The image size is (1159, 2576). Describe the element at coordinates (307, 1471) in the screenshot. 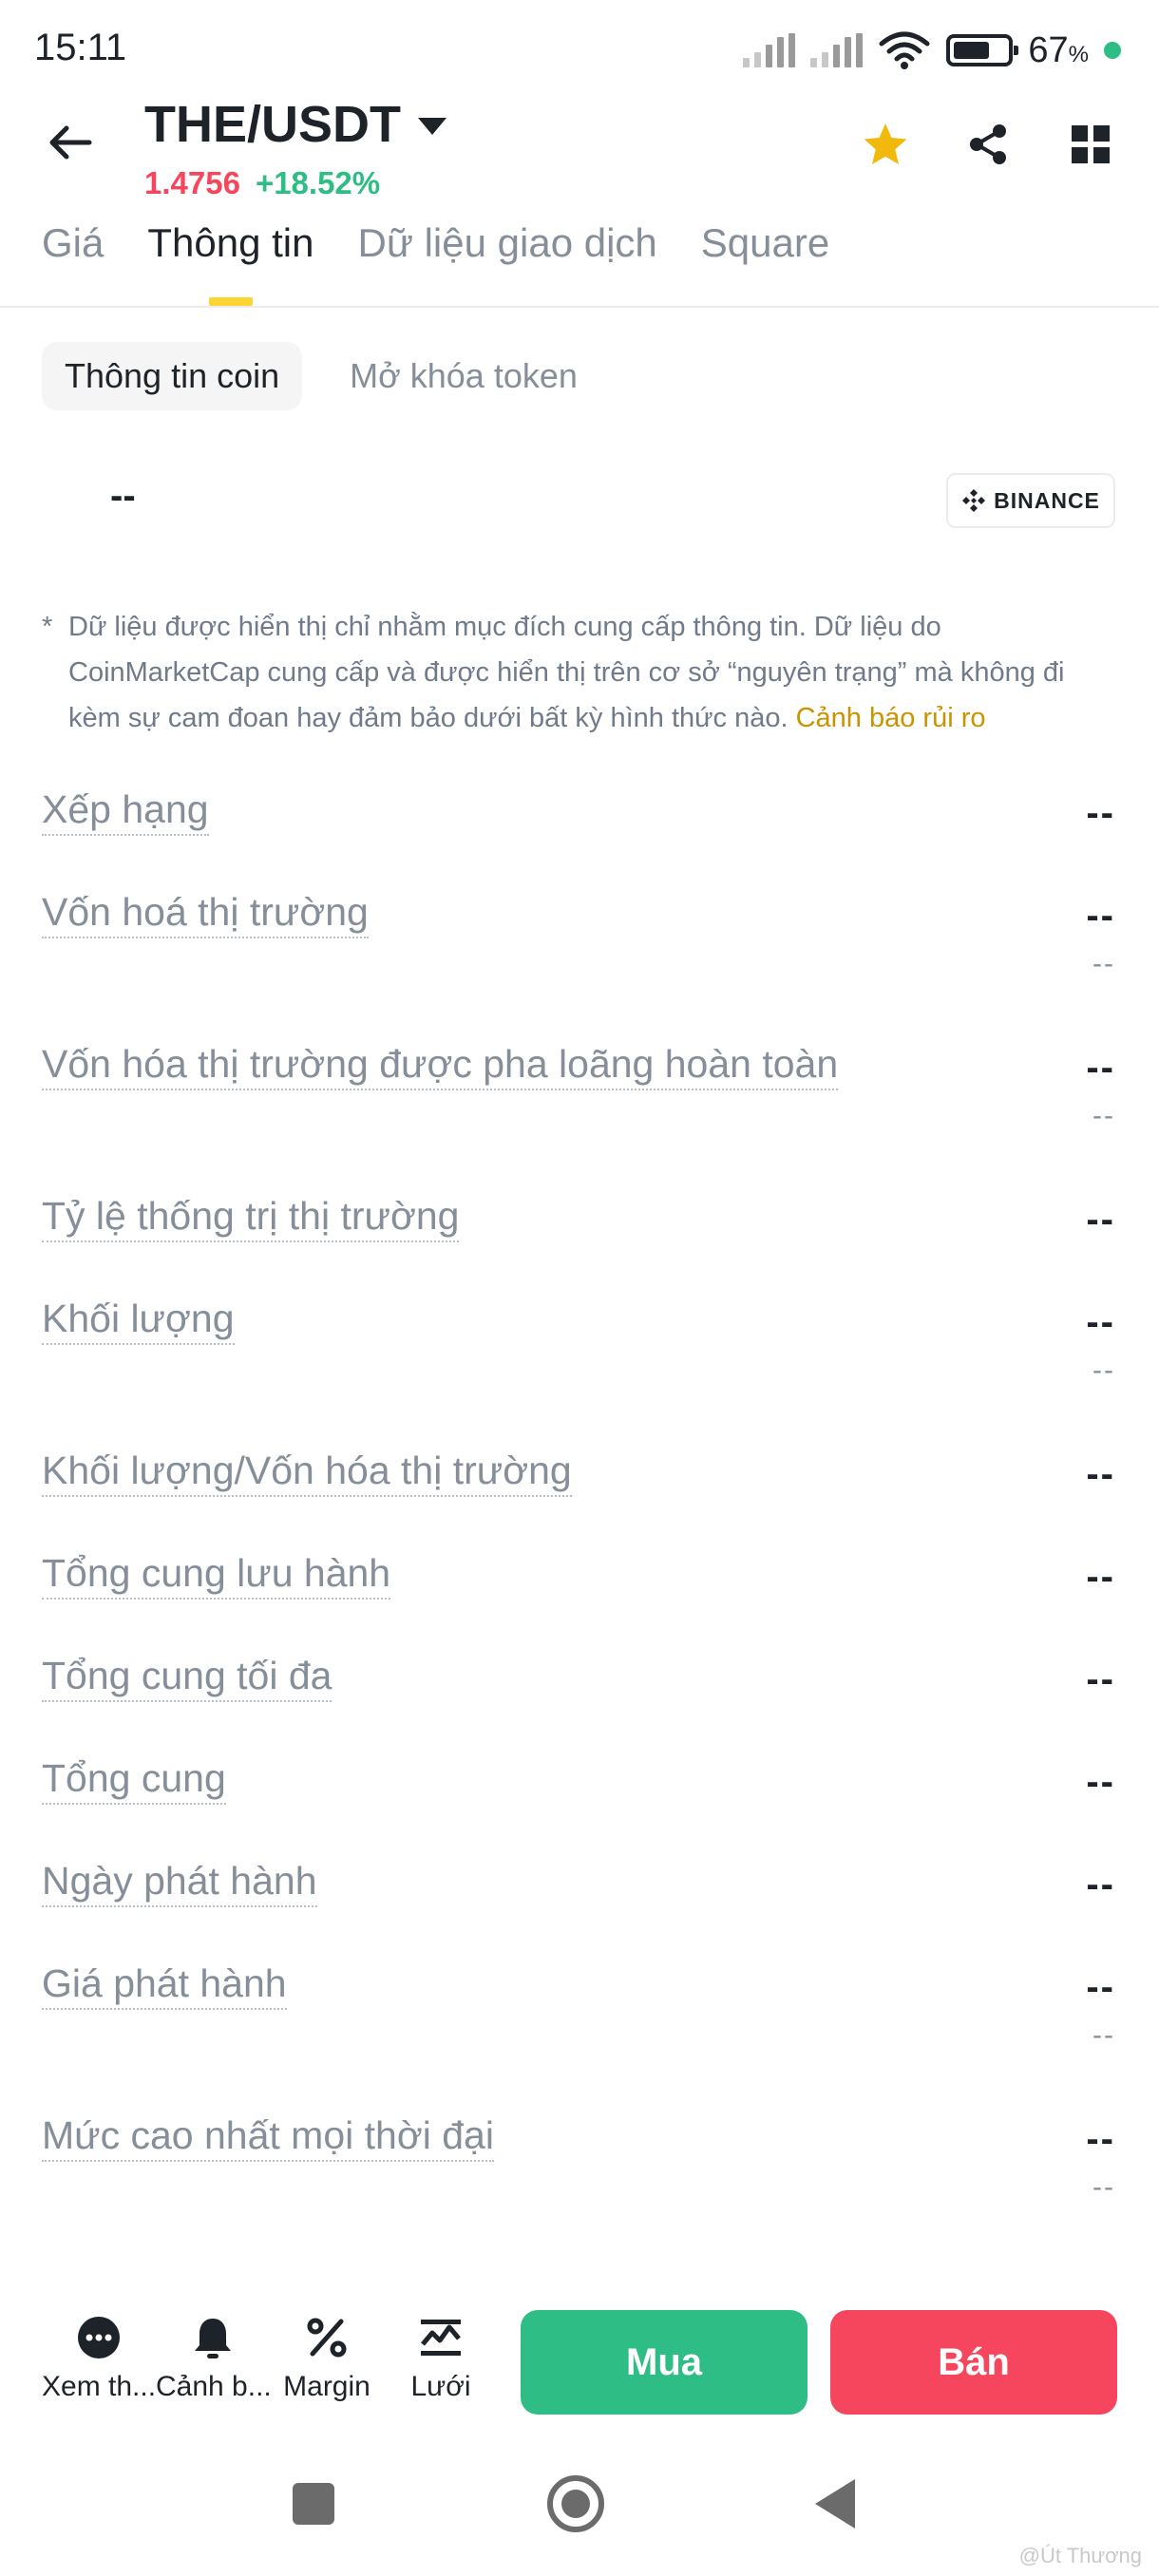

I see `stat-label: Khối lượng/Vốn hóa thị trường` at that location.